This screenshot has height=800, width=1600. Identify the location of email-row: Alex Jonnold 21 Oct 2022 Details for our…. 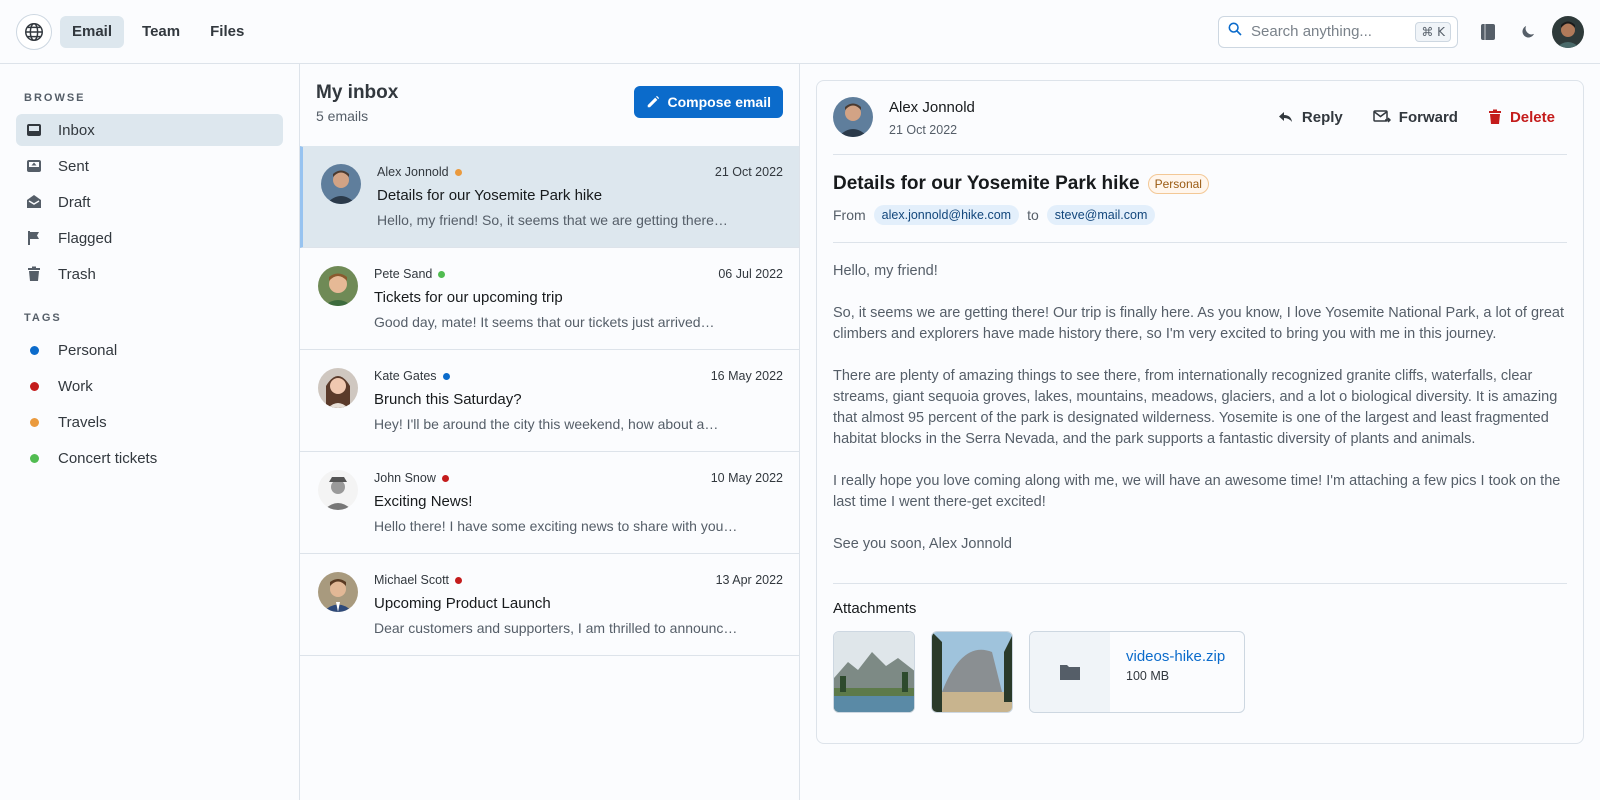
(549, 197).